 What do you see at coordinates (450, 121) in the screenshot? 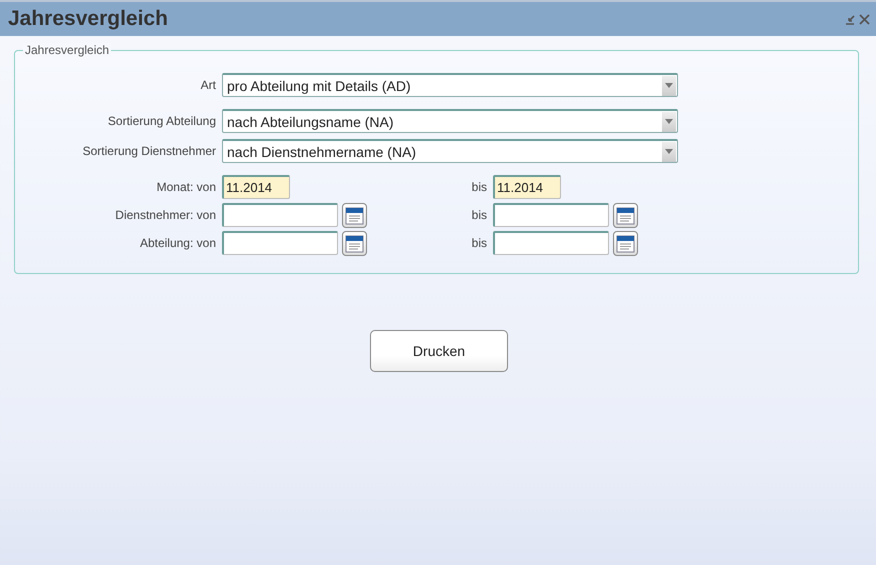
I see `dropdown: nach Abteilungsname (NA)` at bounding box center [450, 121].